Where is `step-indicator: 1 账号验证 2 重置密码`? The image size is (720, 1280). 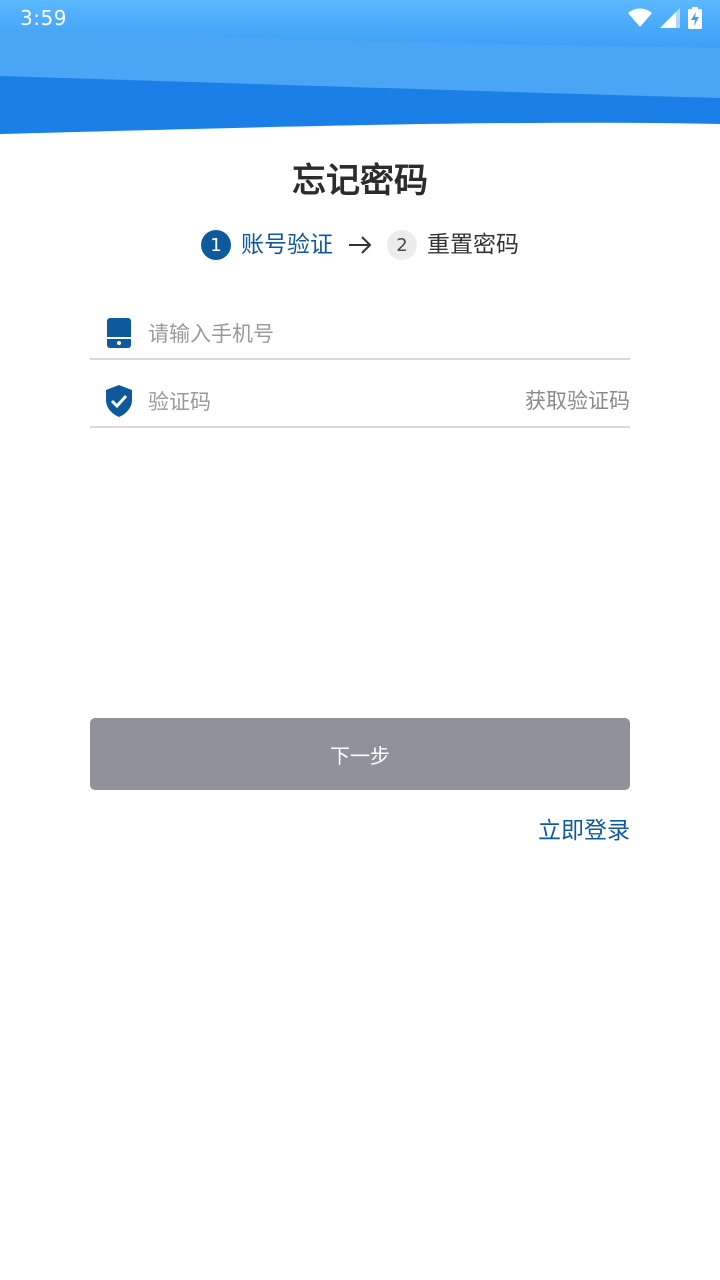 step-indicator: 1 账号验证 2 重置密码 is located at coordinates (360, 245).